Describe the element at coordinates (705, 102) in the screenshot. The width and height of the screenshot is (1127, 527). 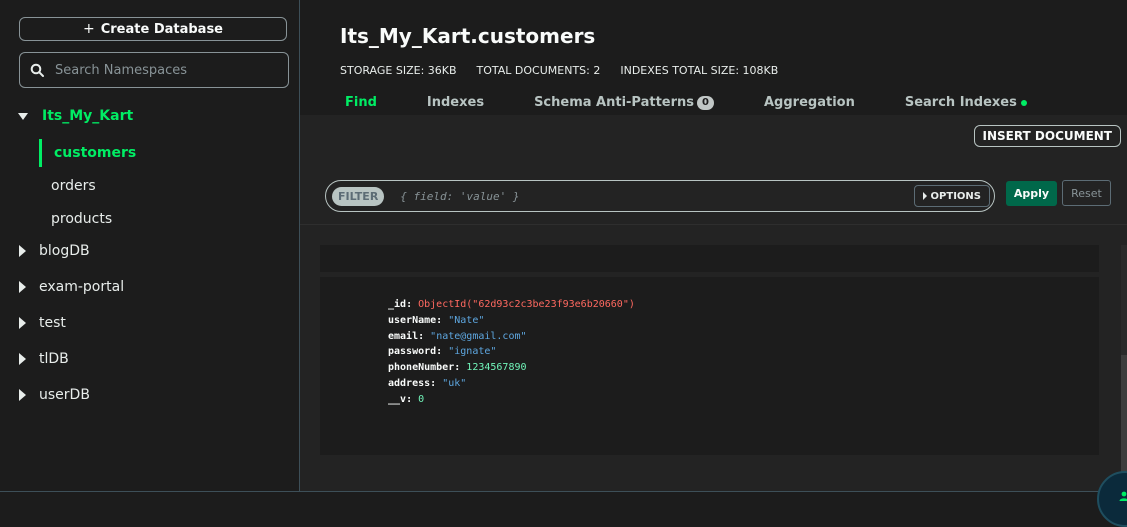
I see `count-badge: 0` at that location.